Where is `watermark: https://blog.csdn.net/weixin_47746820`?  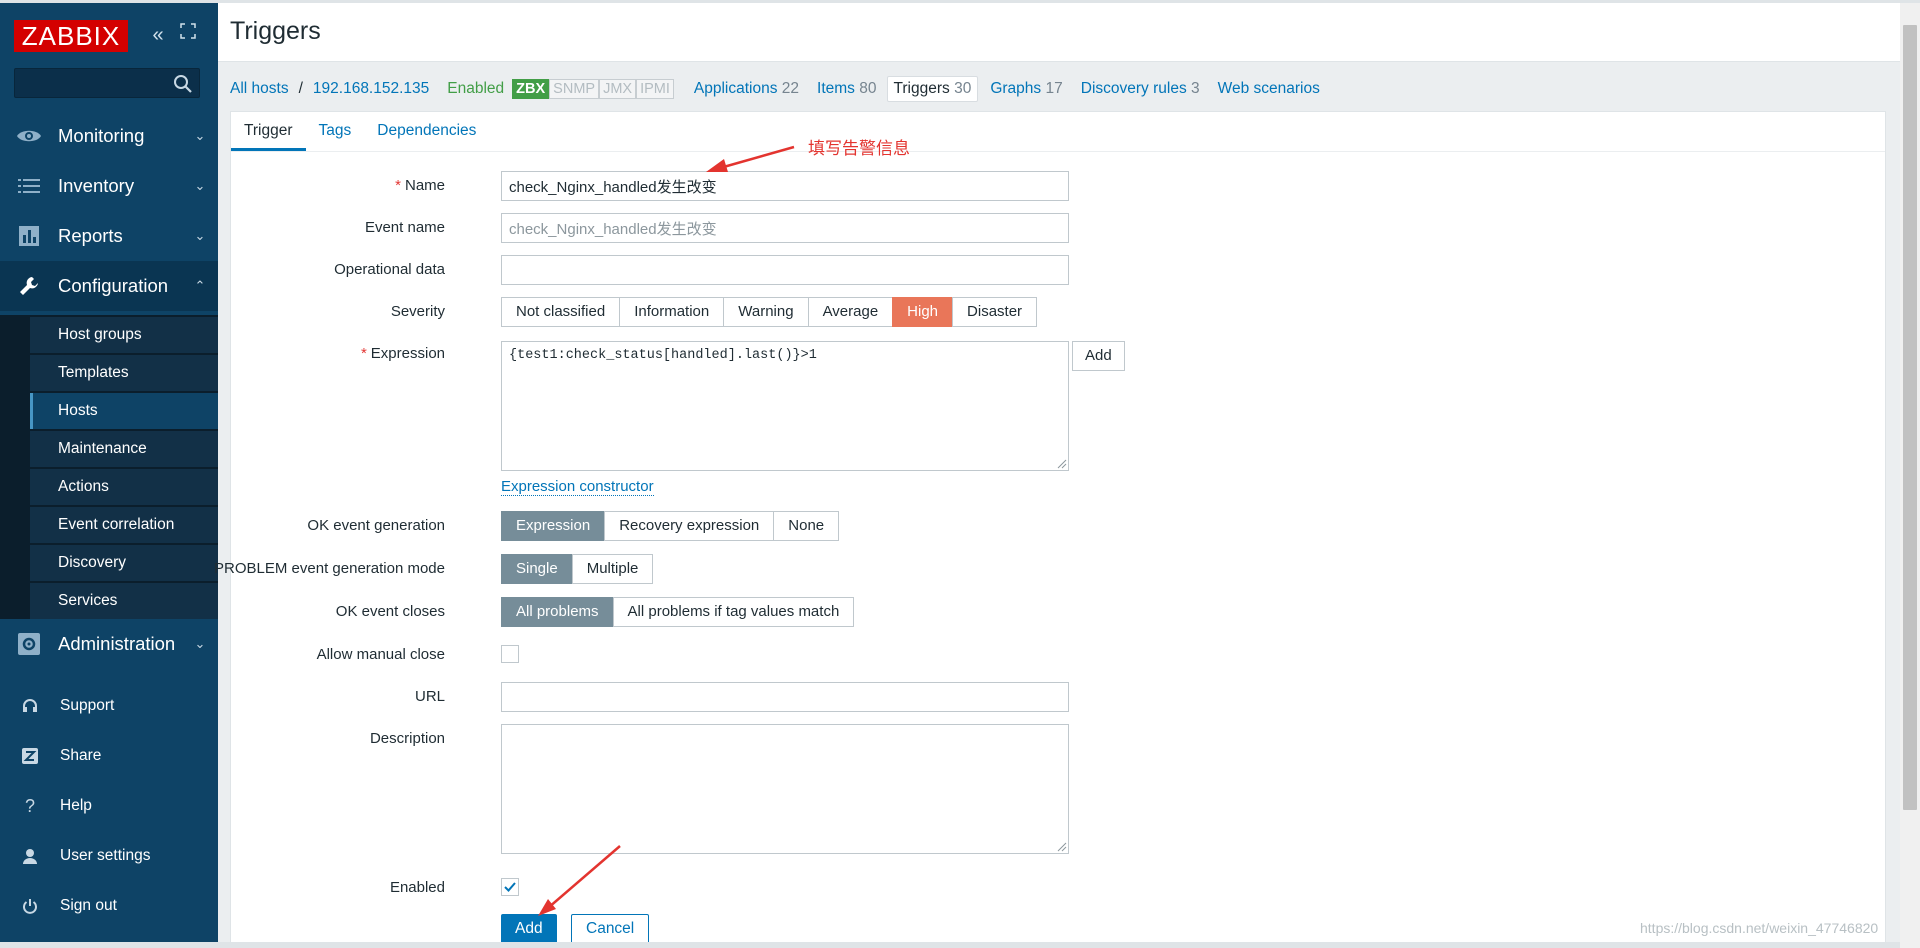 watermark: https://blog.csdn.net/weixin_47746820 is located at coordinates (1759, 928).